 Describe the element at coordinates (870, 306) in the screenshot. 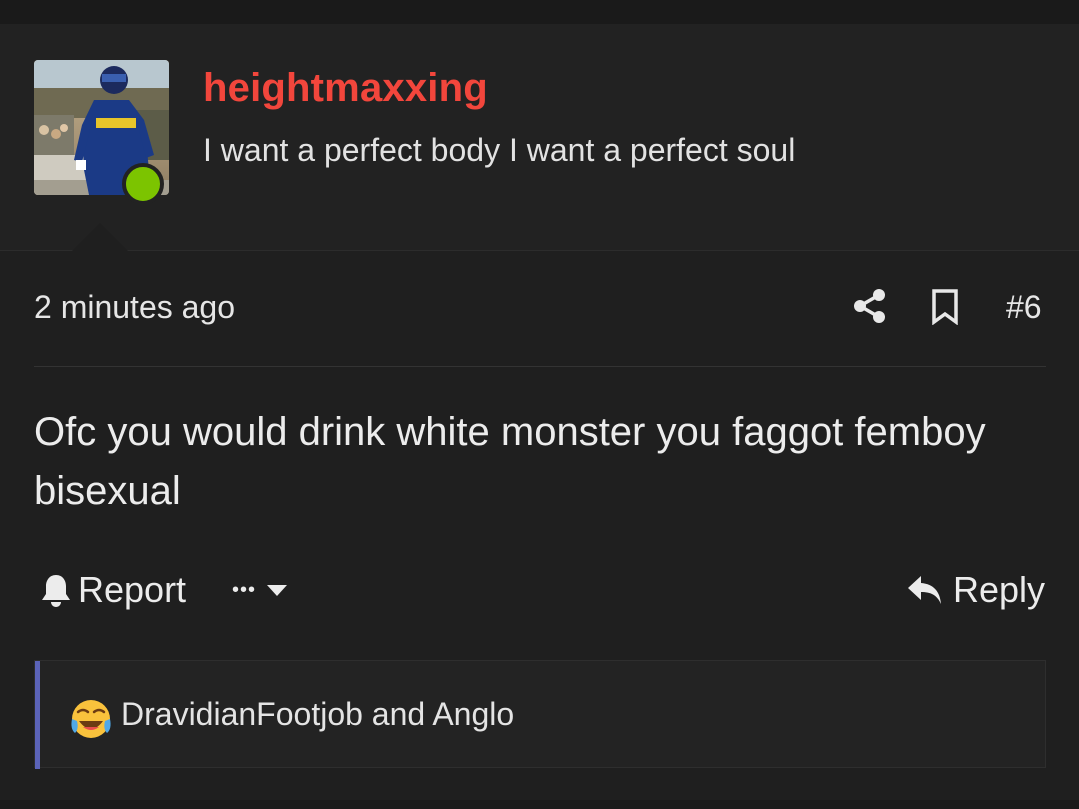

I see `share-icon` at that location.